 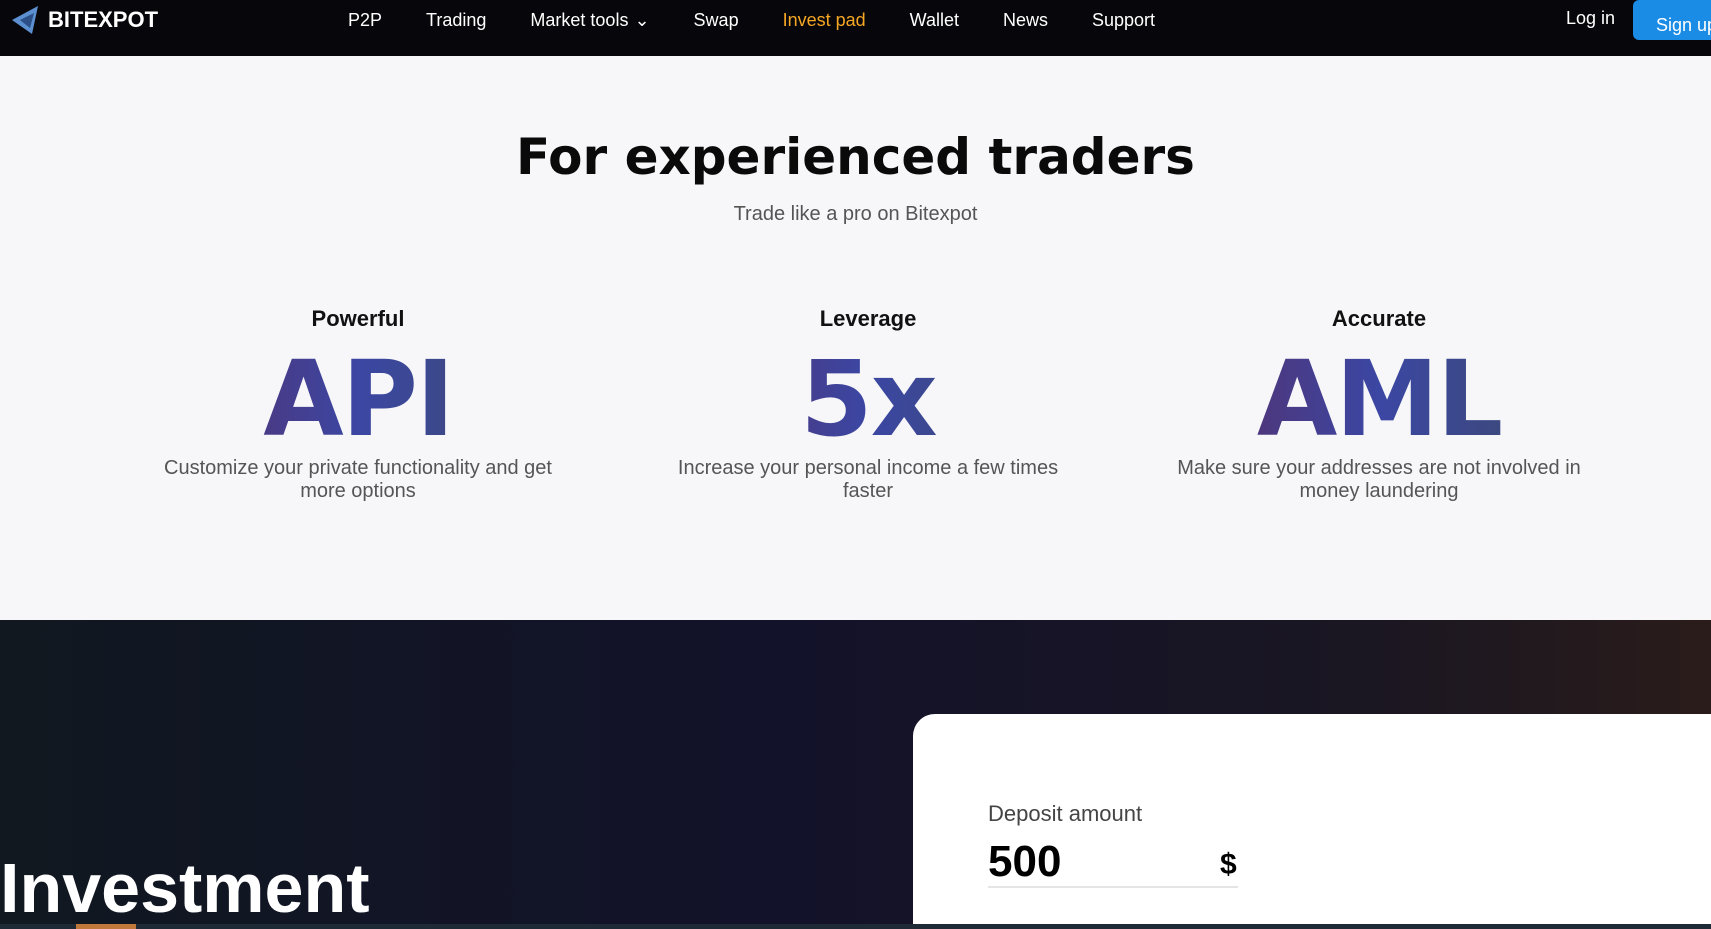 What do you see at coordinates (365, 20) in the screenshot?
I see `nav-p2p: P2P` at bounding box center [365, 20].